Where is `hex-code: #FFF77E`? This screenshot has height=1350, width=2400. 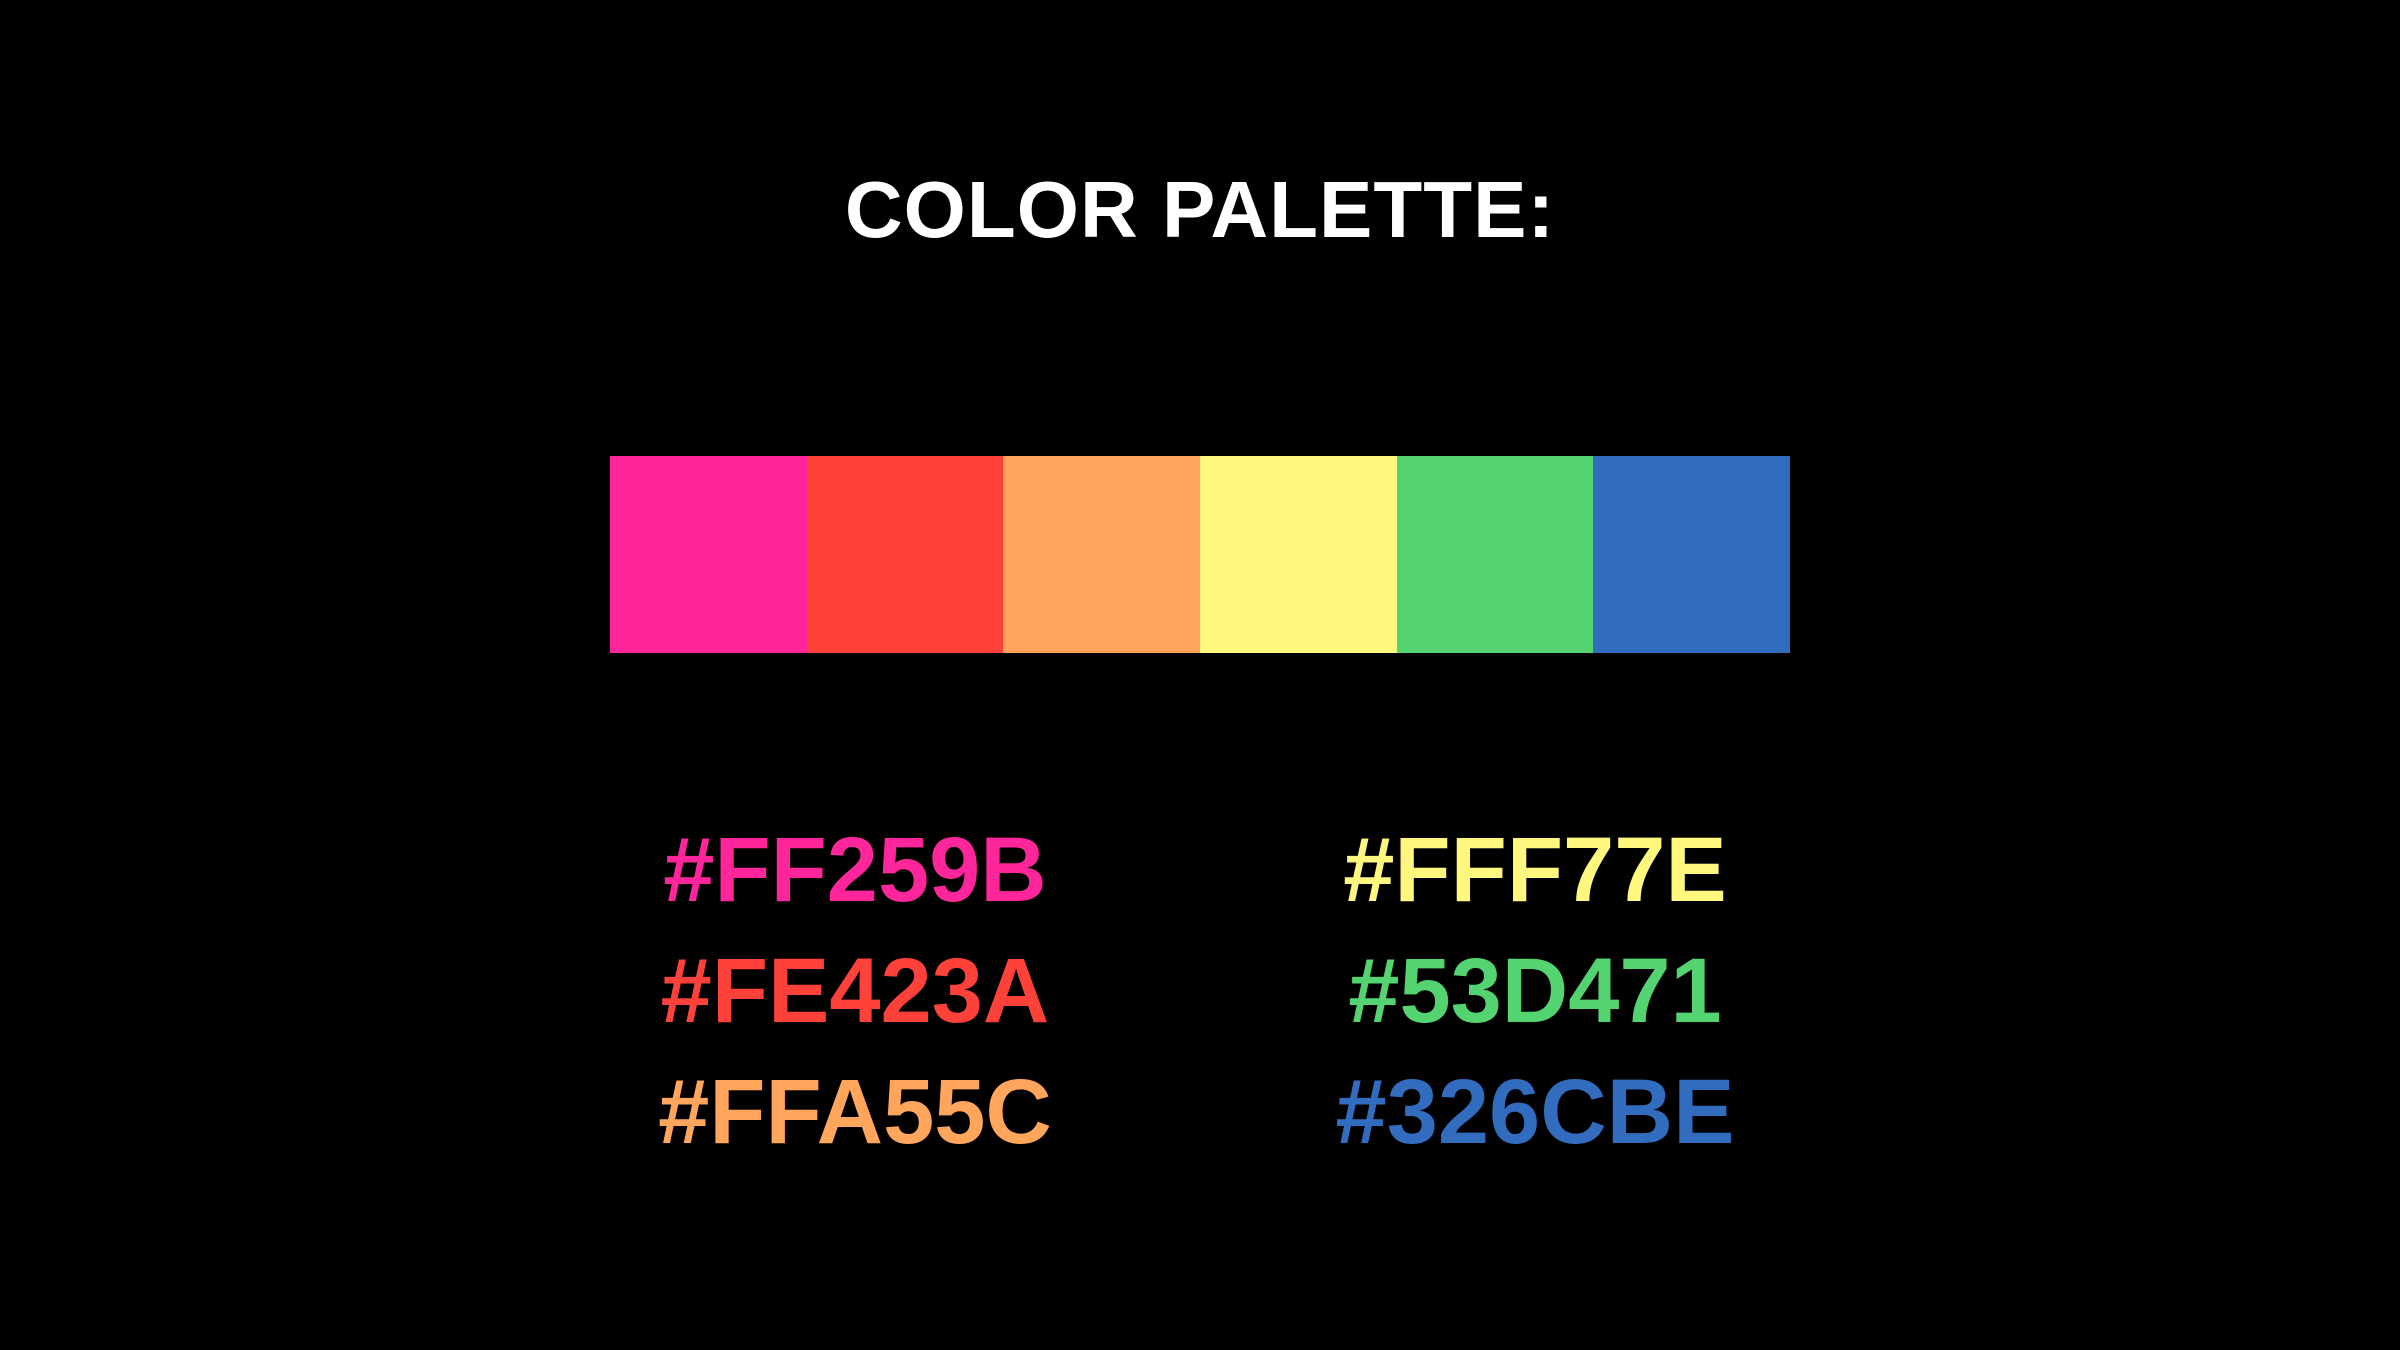 hex-code: #FFF77E is located at coordinates (1535, 870).